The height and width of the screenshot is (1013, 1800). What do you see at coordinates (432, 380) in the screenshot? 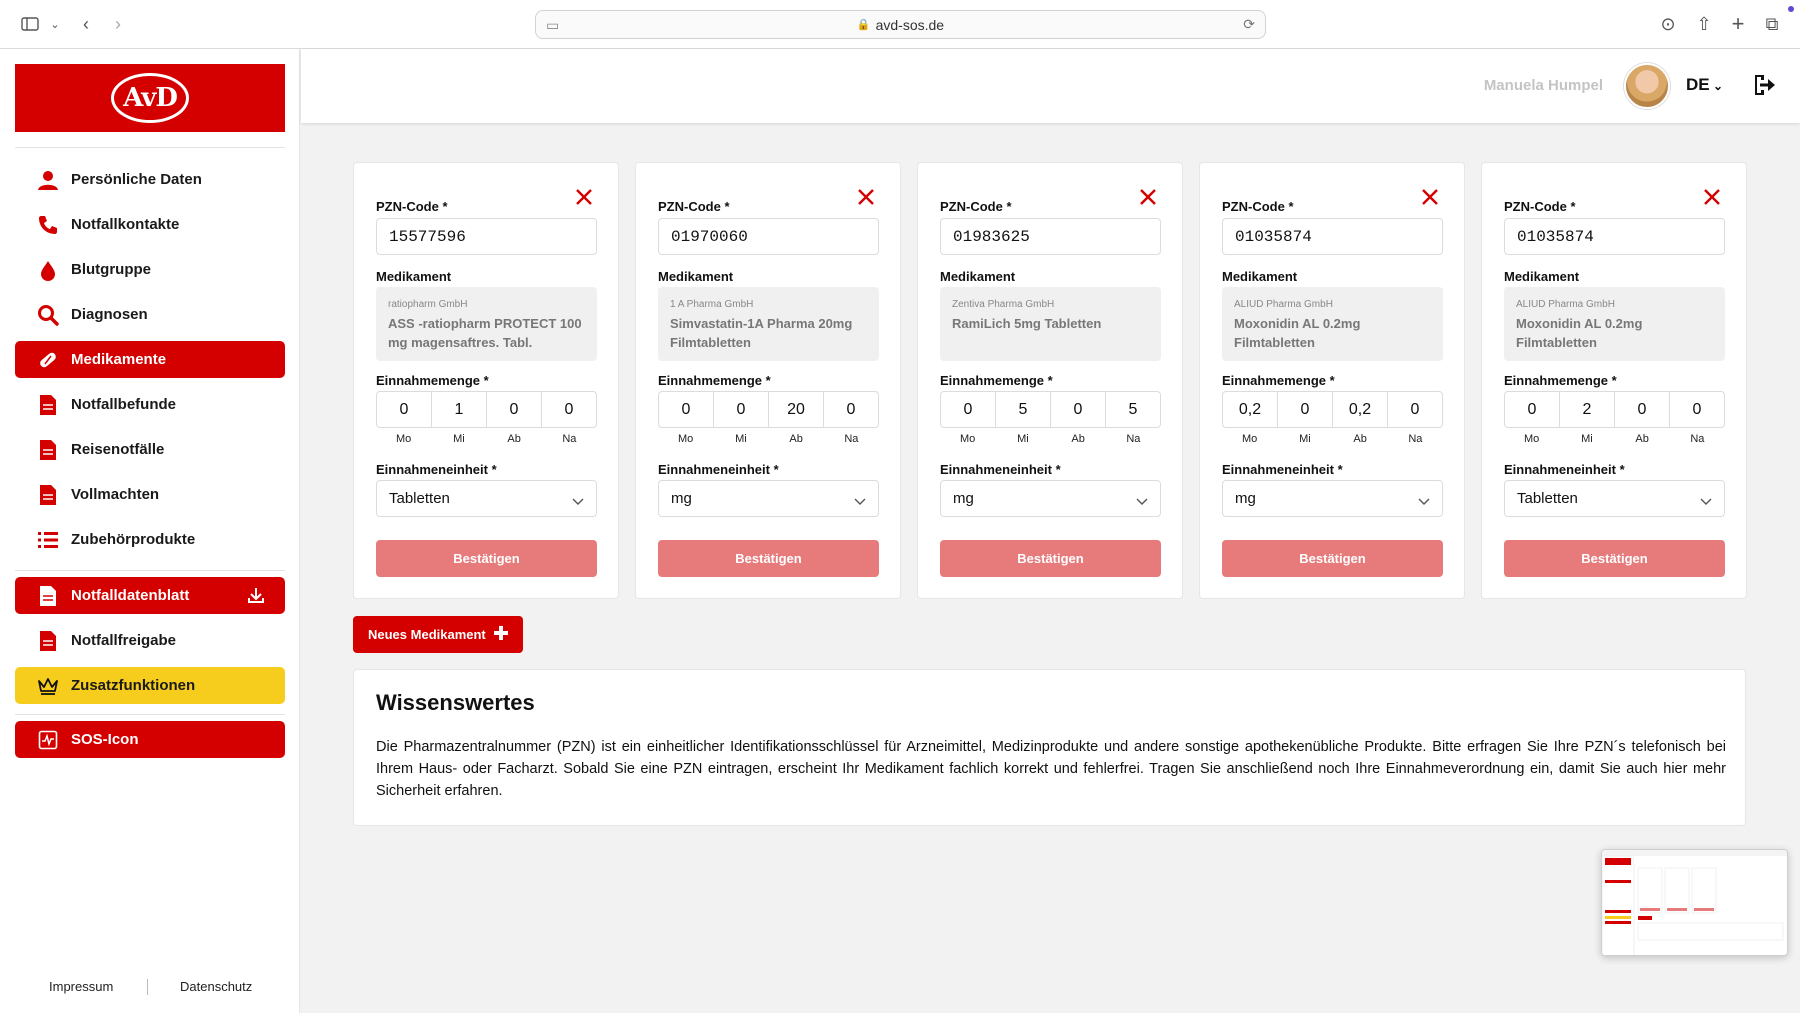
I see `einnahmemenge-label: Einnahmemenge *` at bounding box center [432, 380].